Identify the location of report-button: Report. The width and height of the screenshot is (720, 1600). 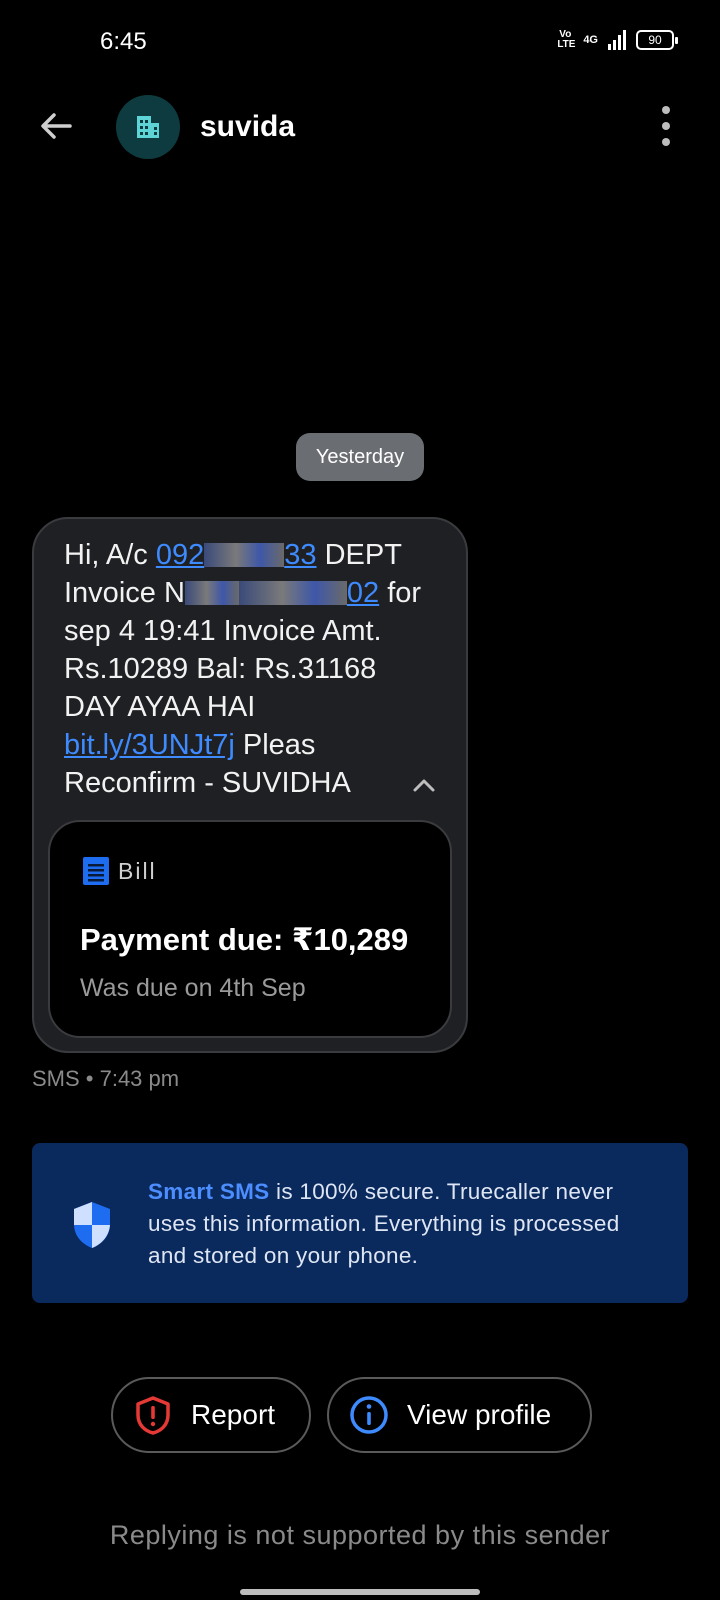
(211, 1415).